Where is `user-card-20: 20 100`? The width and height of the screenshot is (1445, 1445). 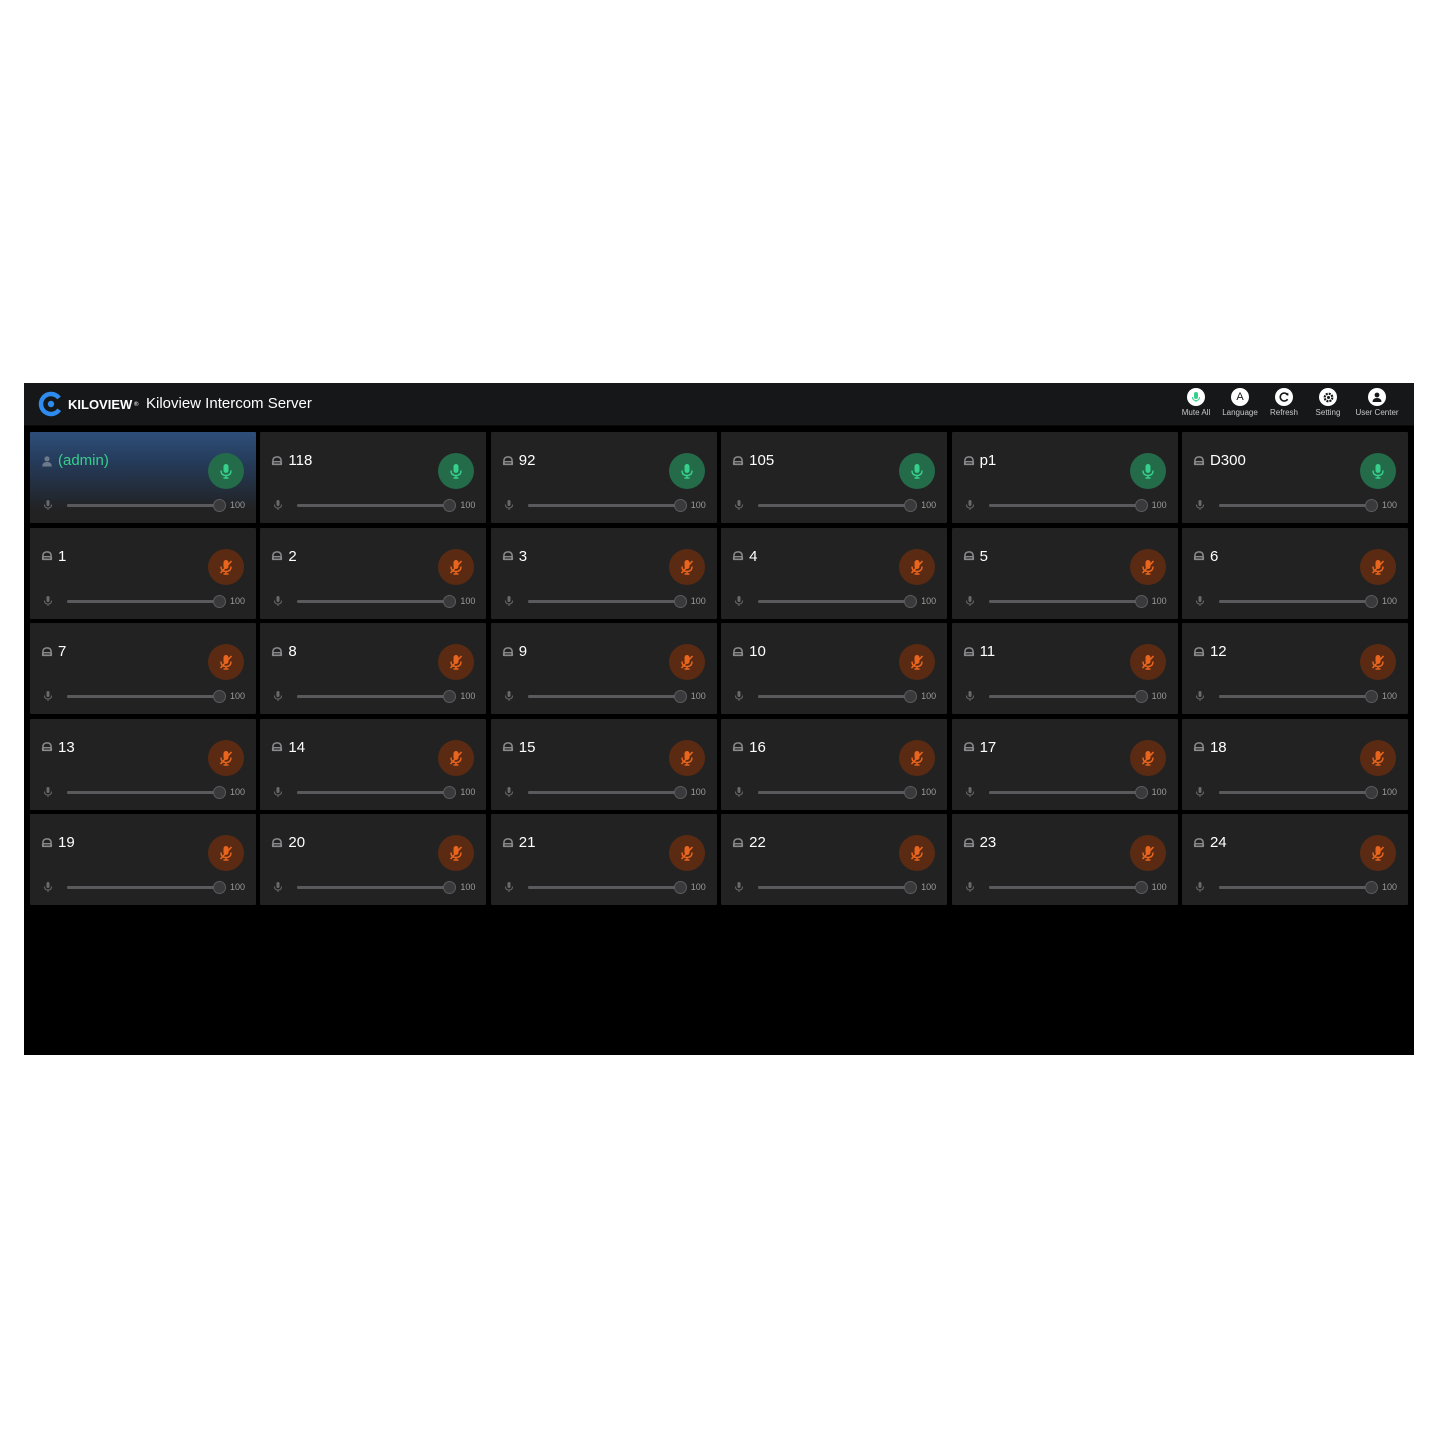 user-card-20: 20 100 is located at coordinates (373, 860).